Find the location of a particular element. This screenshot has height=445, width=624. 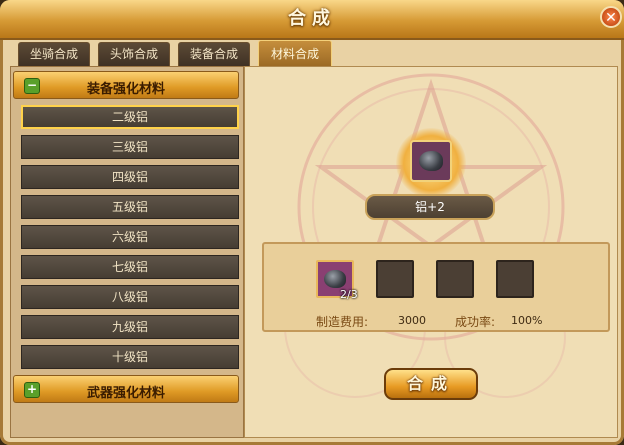

list-item: 三级铝 is located at coordinates (130, 147).